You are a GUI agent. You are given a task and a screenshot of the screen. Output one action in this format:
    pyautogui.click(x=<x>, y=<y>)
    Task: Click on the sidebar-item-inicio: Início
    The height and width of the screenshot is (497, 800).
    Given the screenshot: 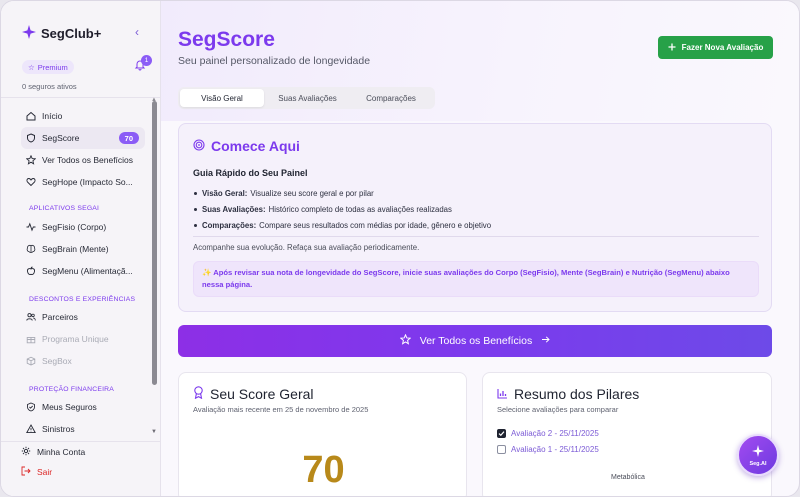 What is the action you would take?
    pyautogui.click(x=83, y=116)
    